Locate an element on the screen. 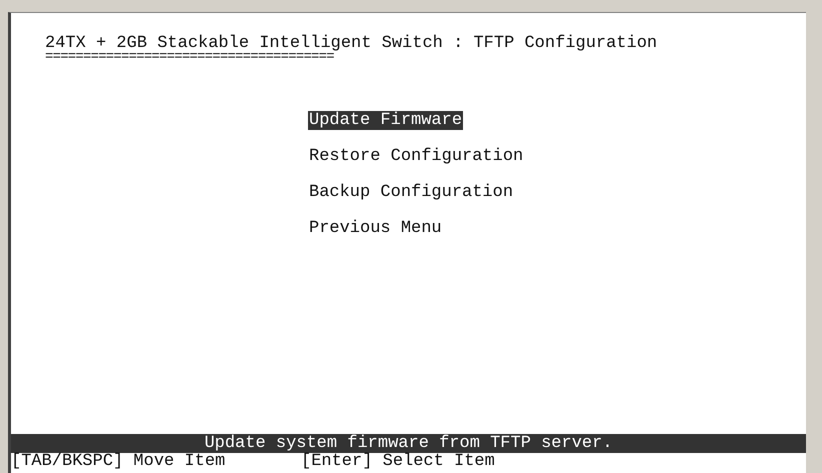 The height and width of the screenshot is (473, 822). key-hint: [TAB/BKSPC] Move Item is located at coordinates (118, 461).